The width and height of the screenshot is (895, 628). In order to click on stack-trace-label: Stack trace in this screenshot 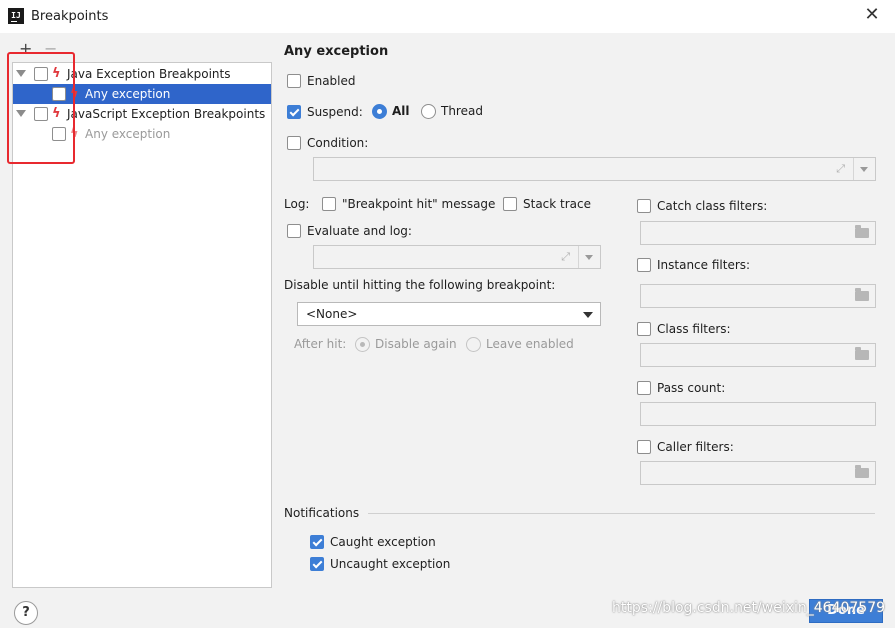, I will do `click(557, 204)`.